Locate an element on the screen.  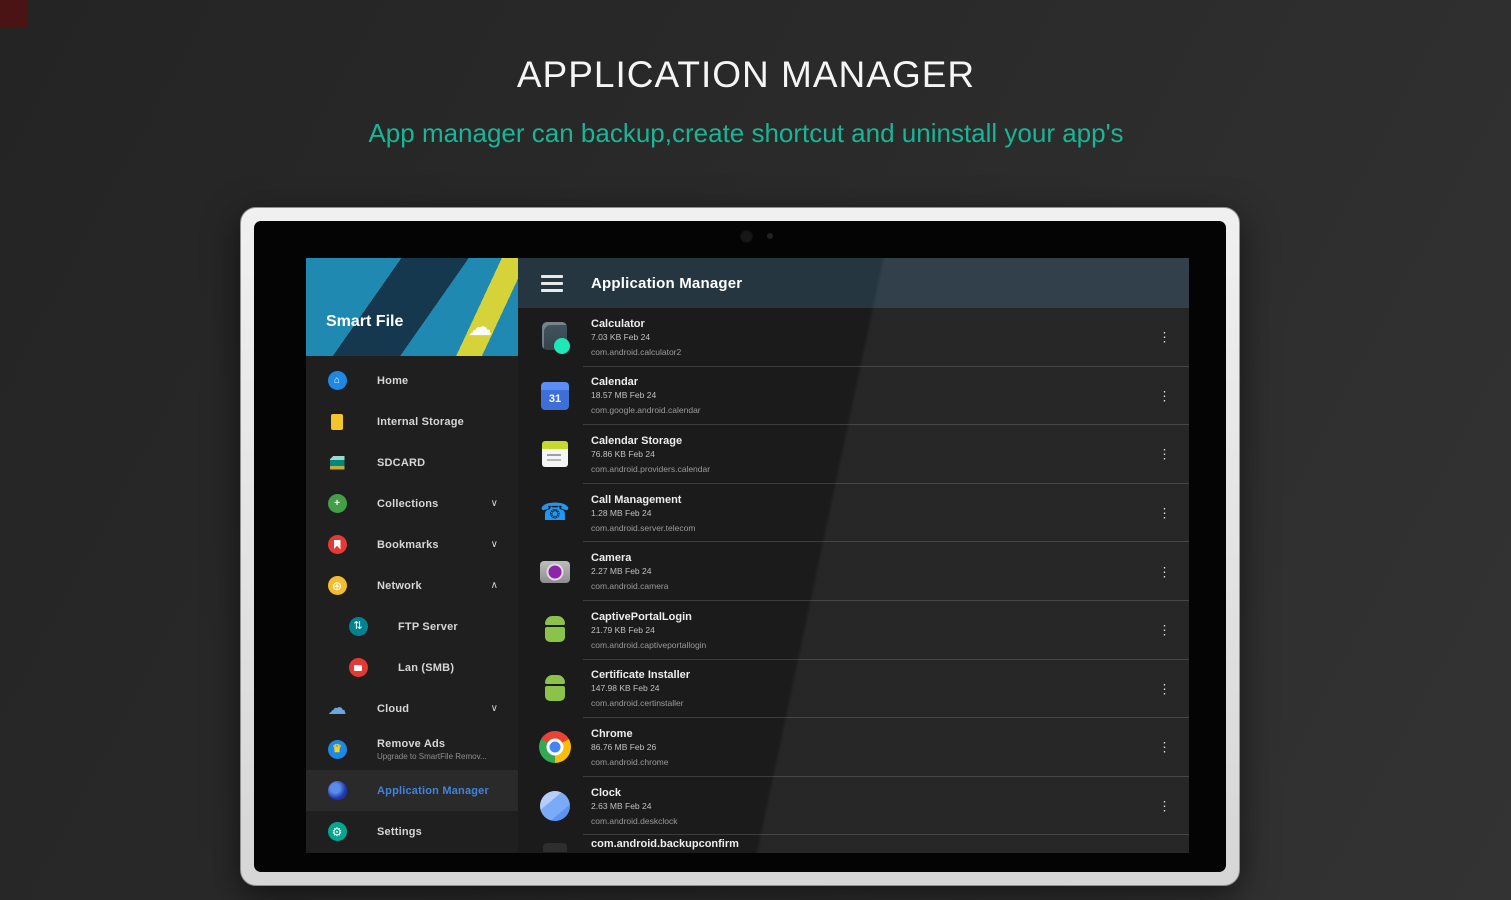
remove-ads-icon: ♛ is located at coordinates (337, 750).